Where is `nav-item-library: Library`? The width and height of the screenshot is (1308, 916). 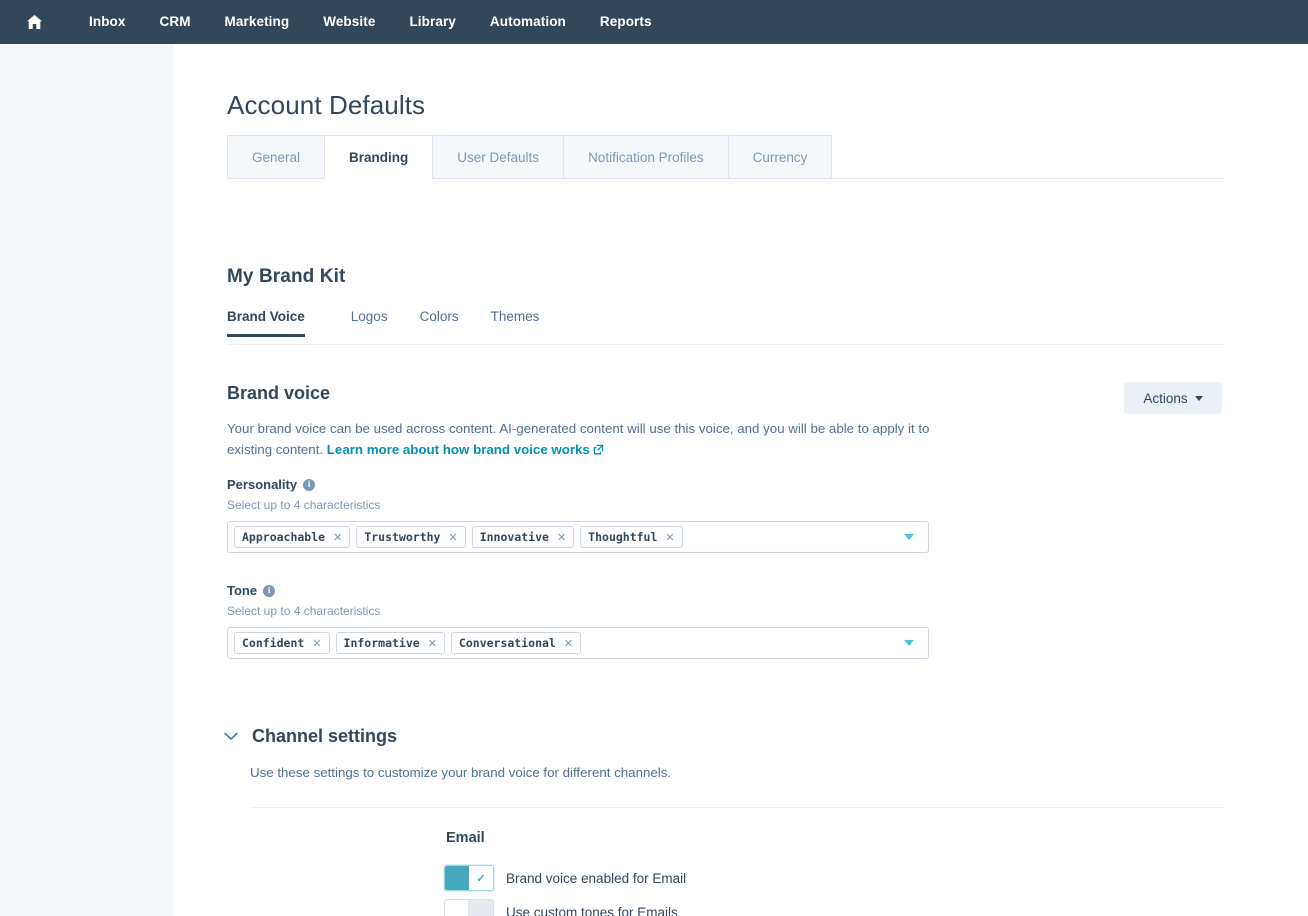 nav-item-library: Library is located at coordinates (432, 22).